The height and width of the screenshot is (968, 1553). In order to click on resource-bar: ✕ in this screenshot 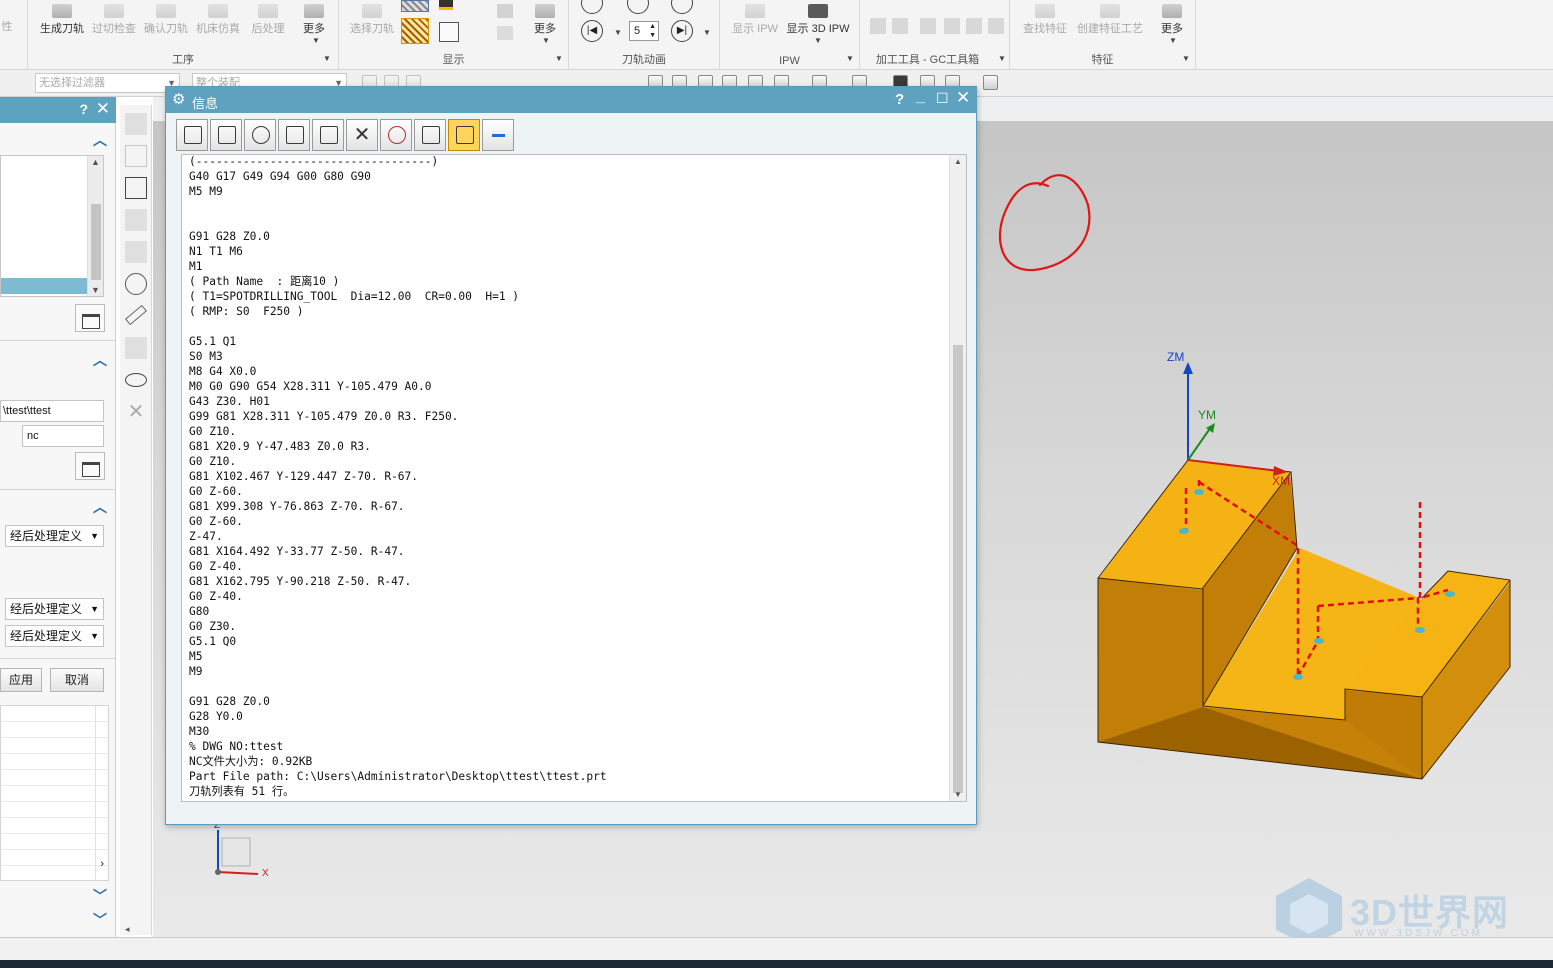, I will do `click(136, 520)`.